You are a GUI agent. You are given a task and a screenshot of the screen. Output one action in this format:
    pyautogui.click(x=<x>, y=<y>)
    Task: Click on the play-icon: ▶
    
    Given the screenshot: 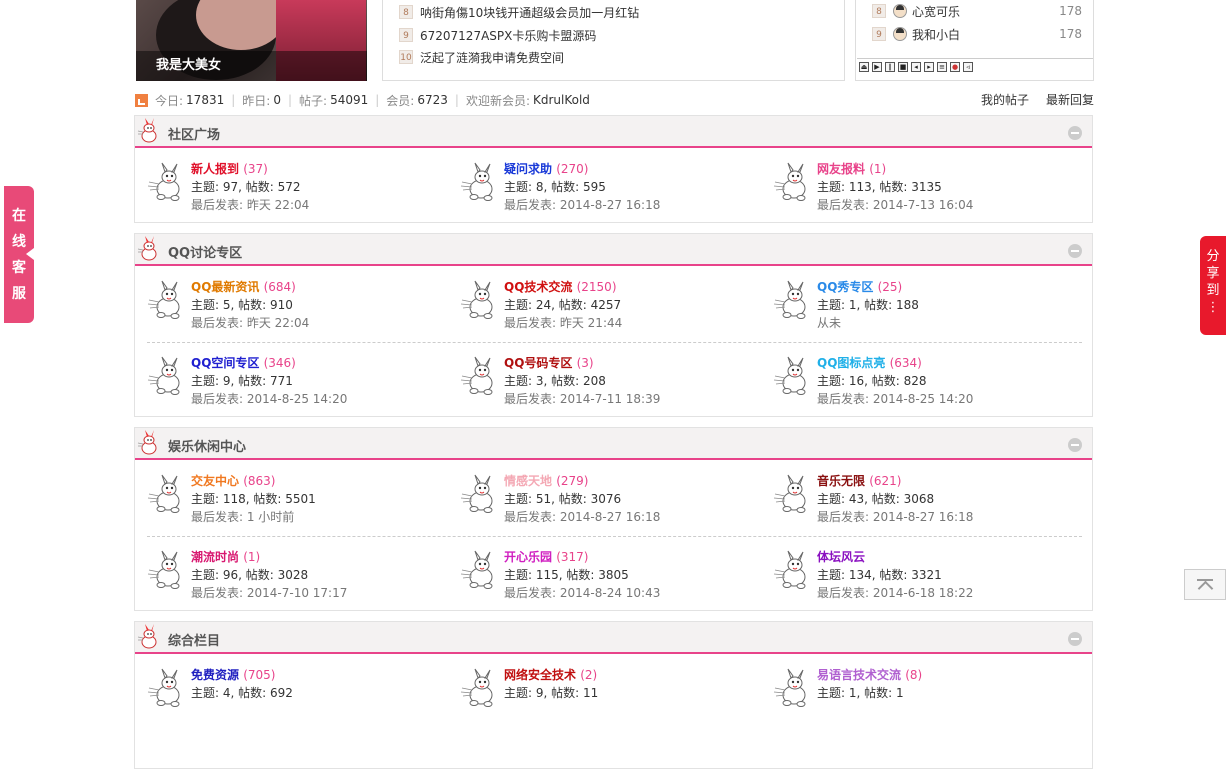 What is the action you would take?
    pyautogui.click(x=877, y=66)
    